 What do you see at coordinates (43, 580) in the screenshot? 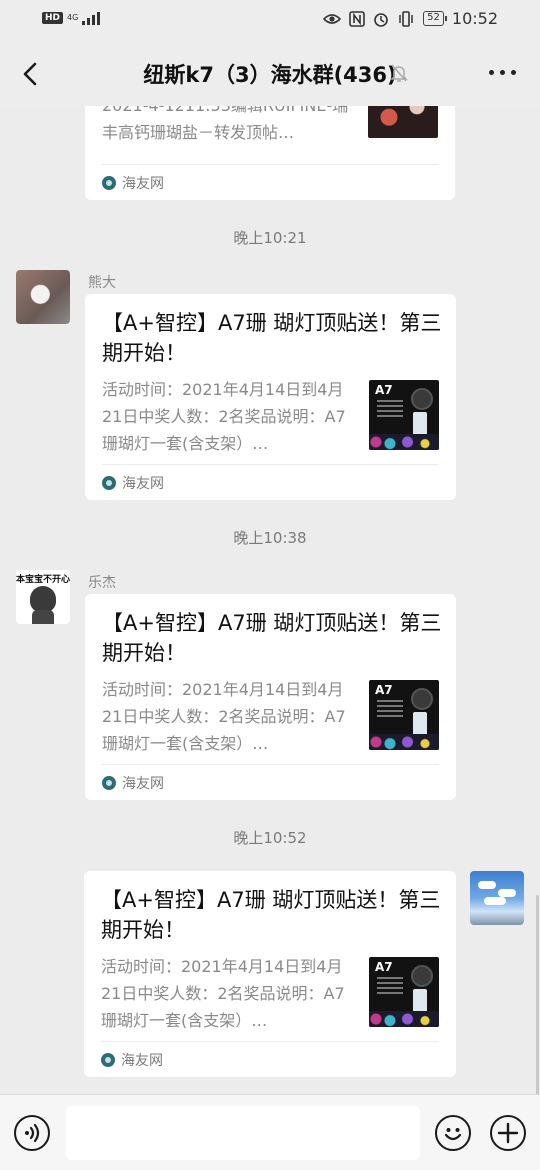
I see `avatar-text: 本宝宝不开心` at bounding box center [43, 580].